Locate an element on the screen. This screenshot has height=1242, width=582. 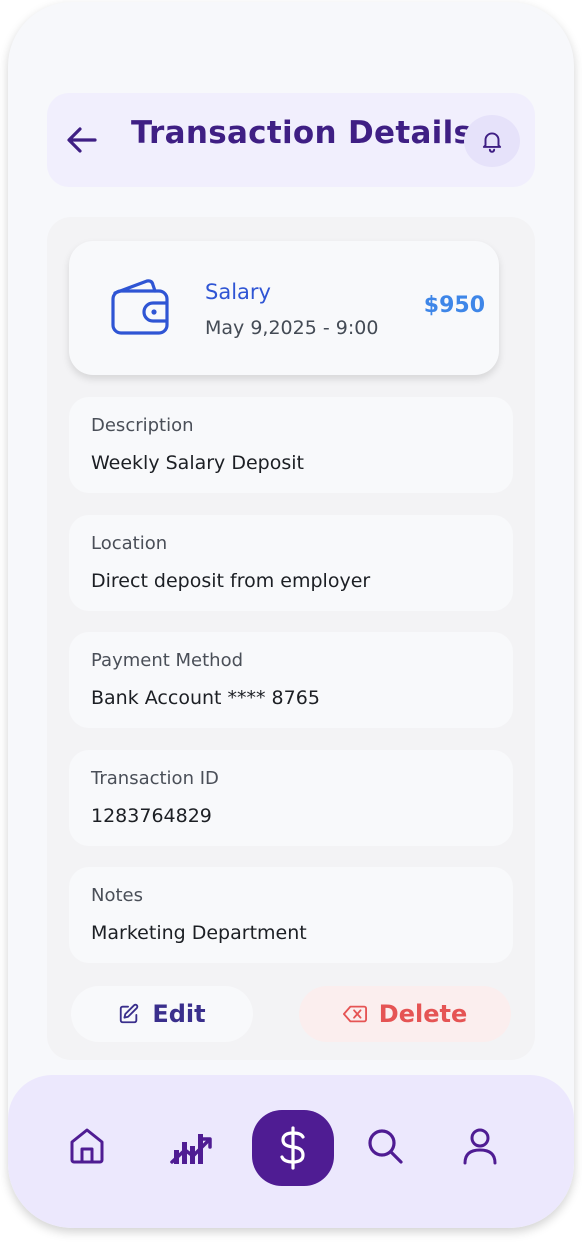
transaction-id-field: Transaction ID 1283764829 is located at coordinates (291, 798).